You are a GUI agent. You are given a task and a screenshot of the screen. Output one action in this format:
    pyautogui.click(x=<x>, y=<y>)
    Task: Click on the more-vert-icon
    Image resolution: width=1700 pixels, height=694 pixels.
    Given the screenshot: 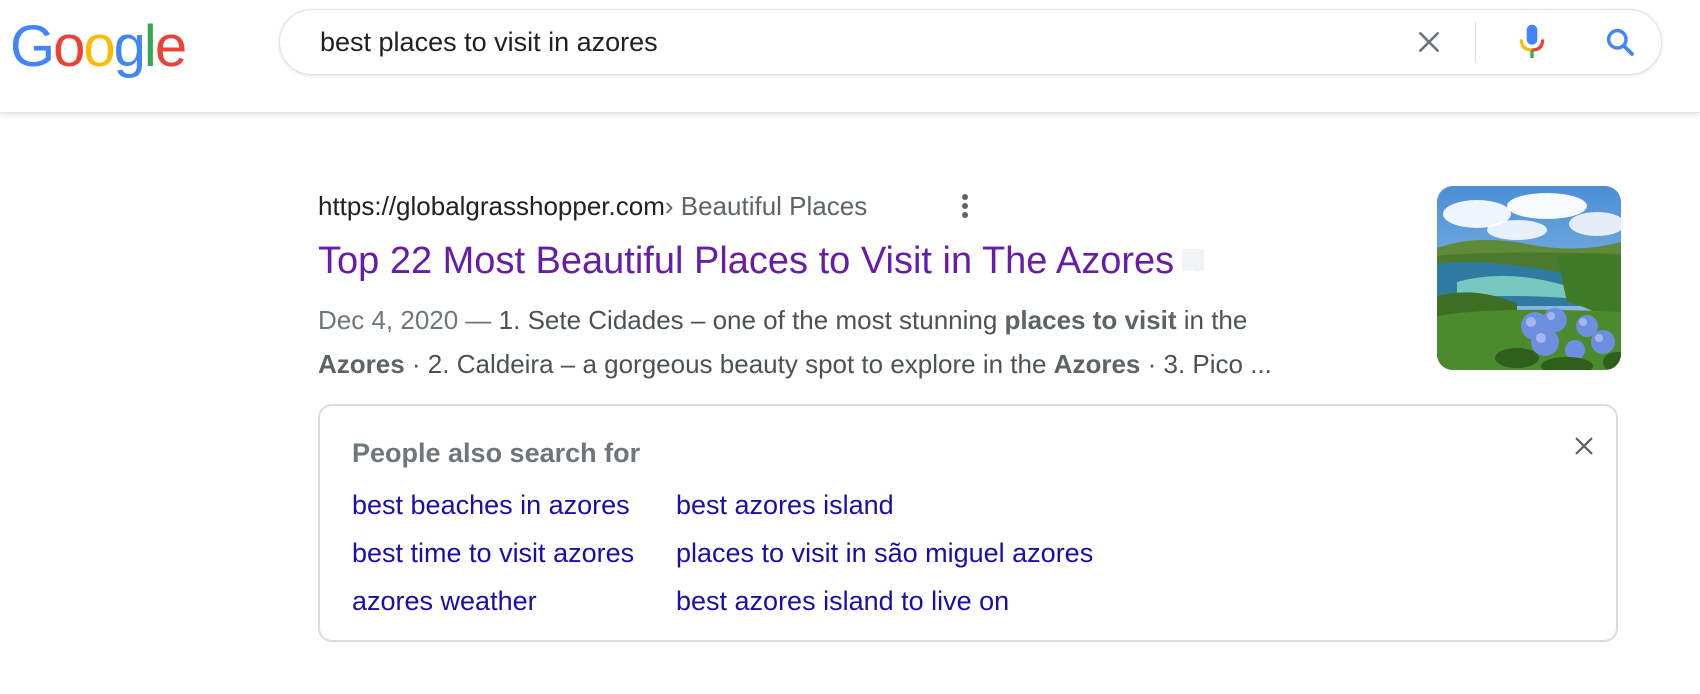 What is the action you would take?
    pyautogui.click(x=965, y=206)
    